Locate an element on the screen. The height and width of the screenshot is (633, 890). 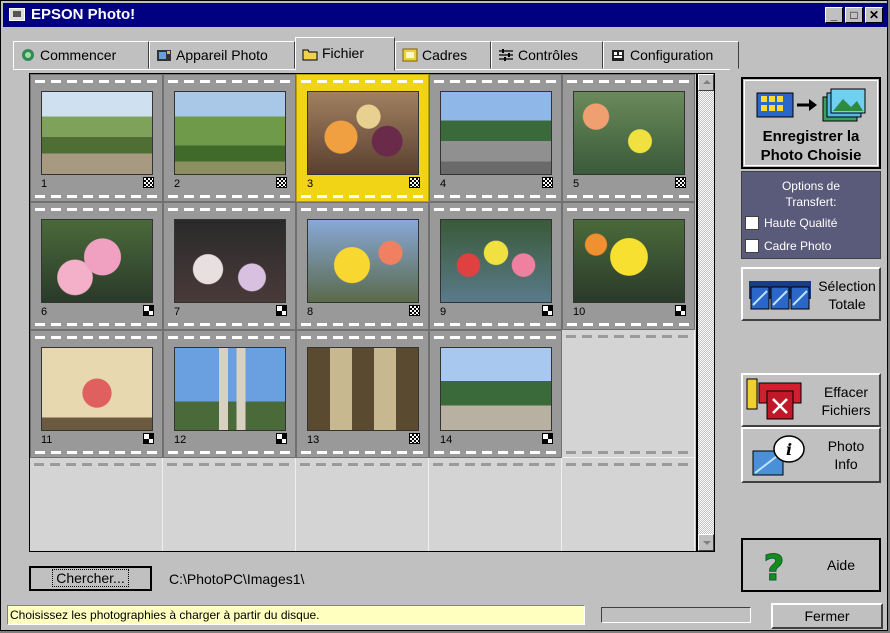
photo-number: 3 is located at coordinates (310, 184).